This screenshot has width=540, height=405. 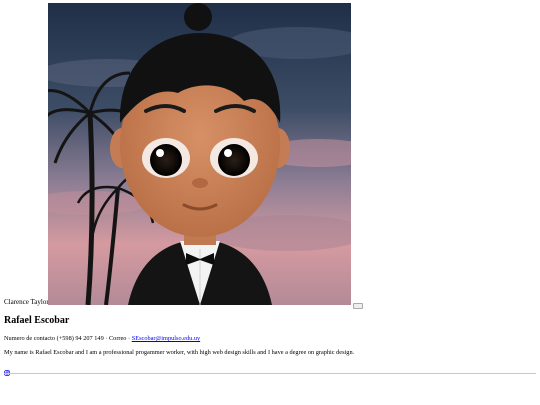 I want to click on broken-image-icon, so click(x=358, y=306).